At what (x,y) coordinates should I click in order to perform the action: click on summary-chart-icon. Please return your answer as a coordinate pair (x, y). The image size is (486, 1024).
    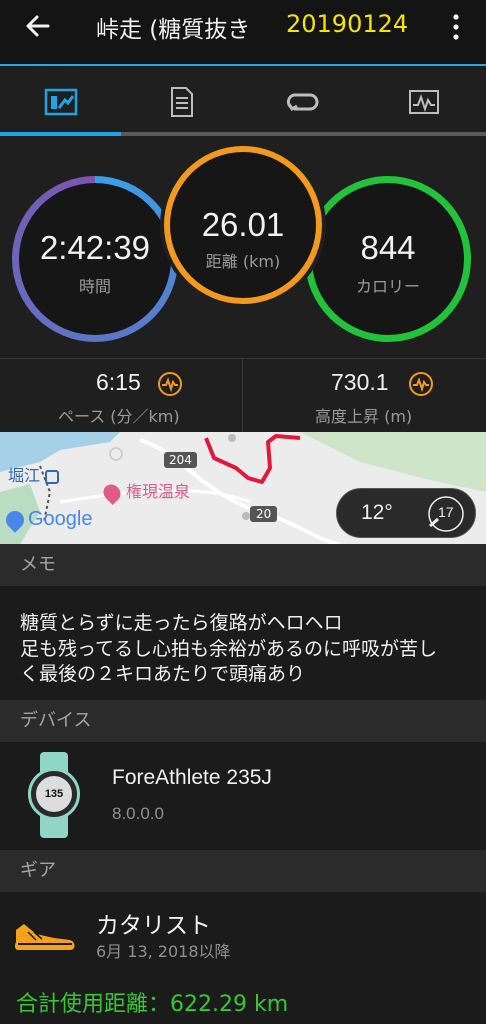
    Looking at the image, I should click on (60, 102).